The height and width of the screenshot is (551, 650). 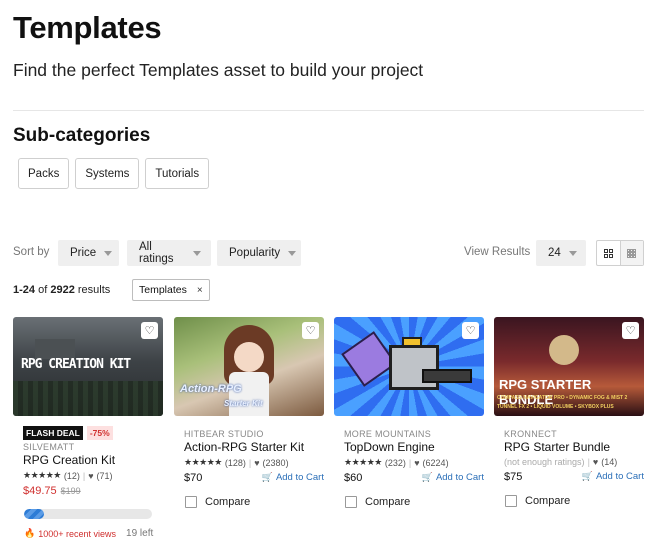 I want to click on grid-large-icon, so click(x=608, y=253).